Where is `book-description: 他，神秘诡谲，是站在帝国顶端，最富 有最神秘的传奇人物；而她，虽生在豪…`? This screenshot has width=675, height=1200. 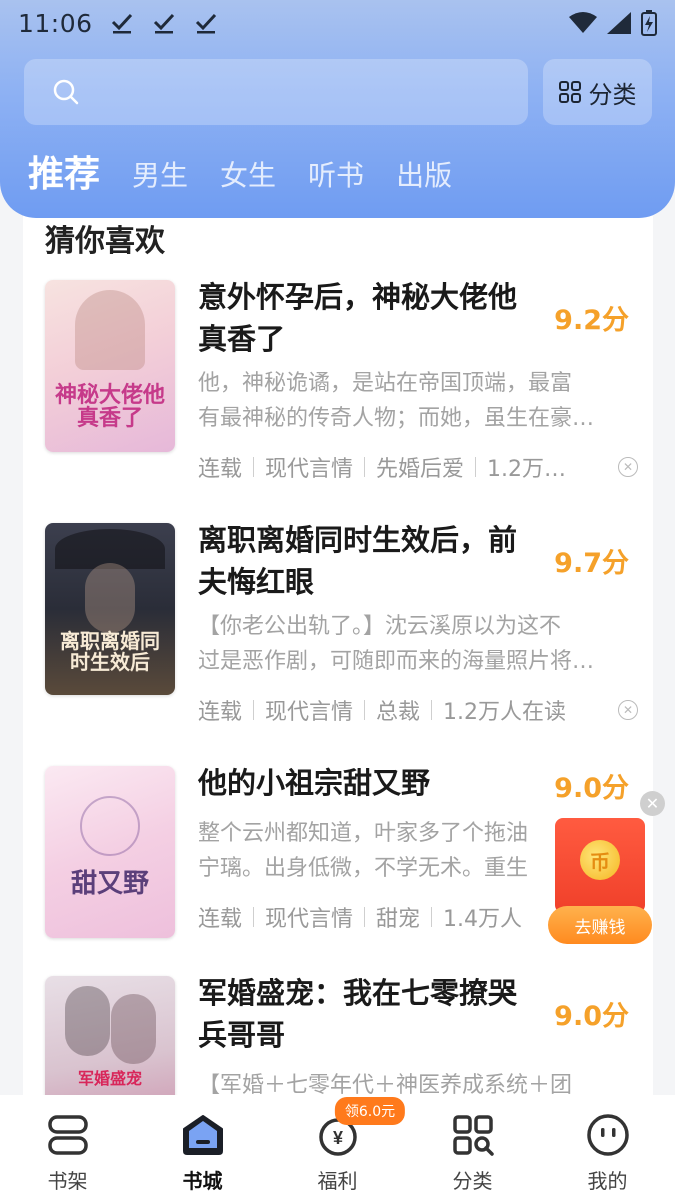
book-description: 他，神秘诡谲，是站在帝国顶端，最富 有最神秘的传奇人物；而她，虽生在豪… is located at coordinates (418, 401).